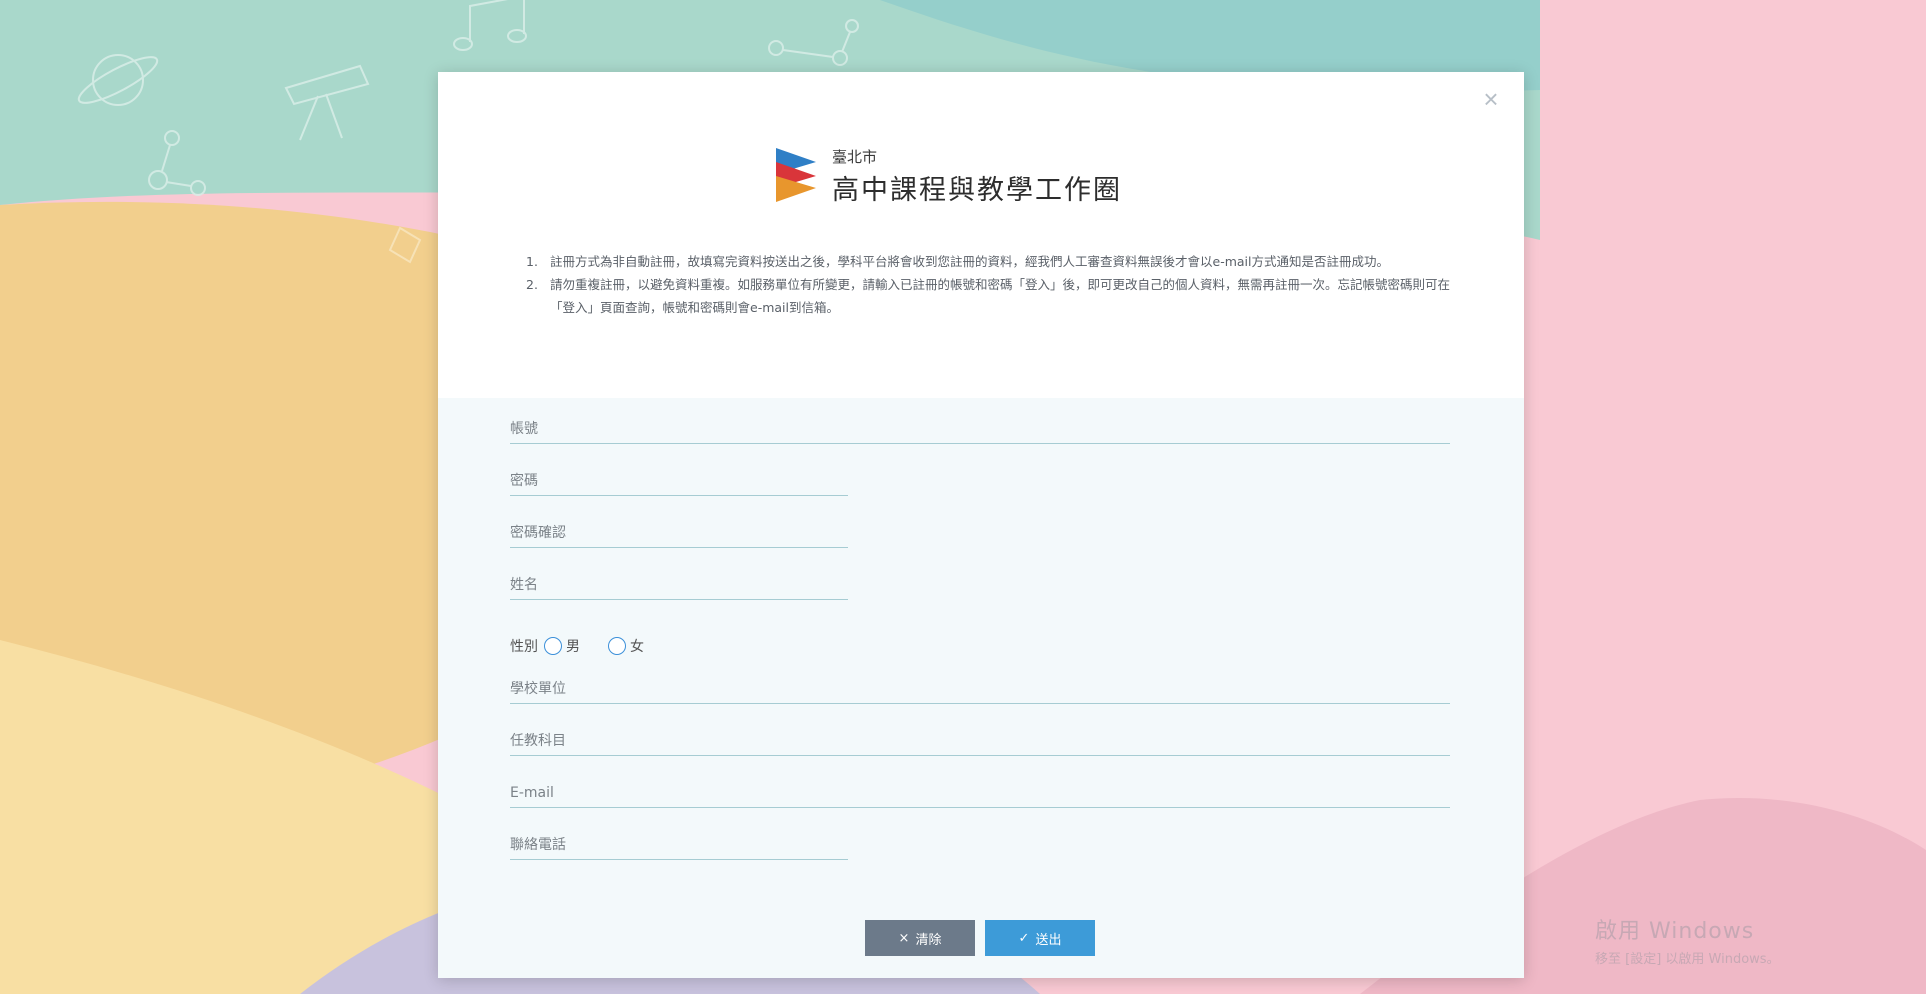 Image resolution: width=1926 pixels, height=994 pixels. What do you see at coordinates (980, 425) in the screenshot?
I see `account-input` at bounding box center [980, 425].